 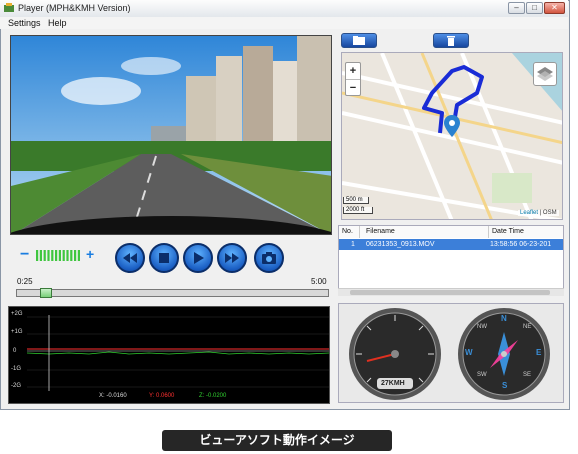 I want to click on compass-sw: SW, so click(x=482, y=375).